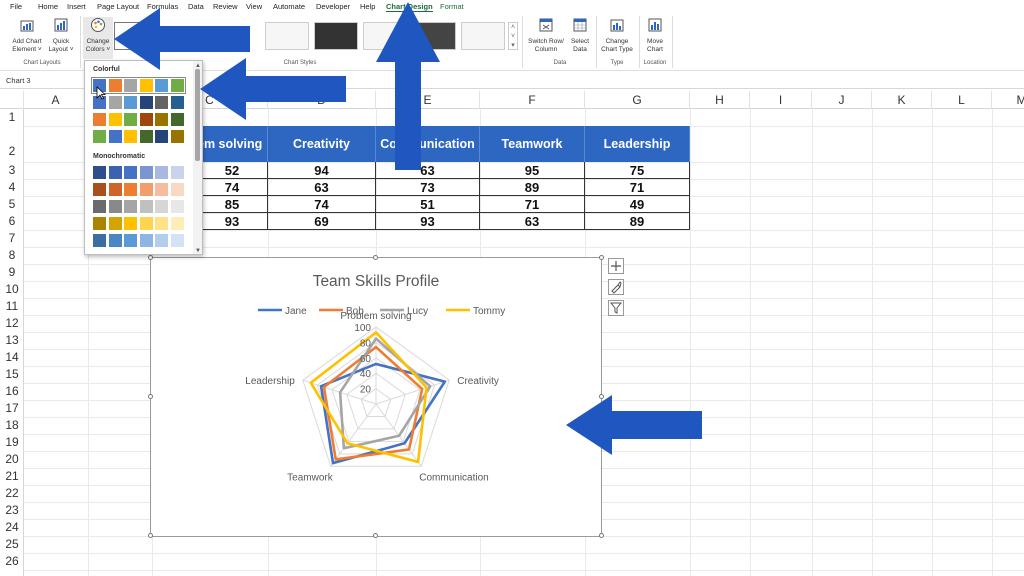 This screenshot has height=576, width=1024. What do you see at coordinates (616, 266) in the screenshot?
I see `chart-elements-button` at bounding box center [616, 266].